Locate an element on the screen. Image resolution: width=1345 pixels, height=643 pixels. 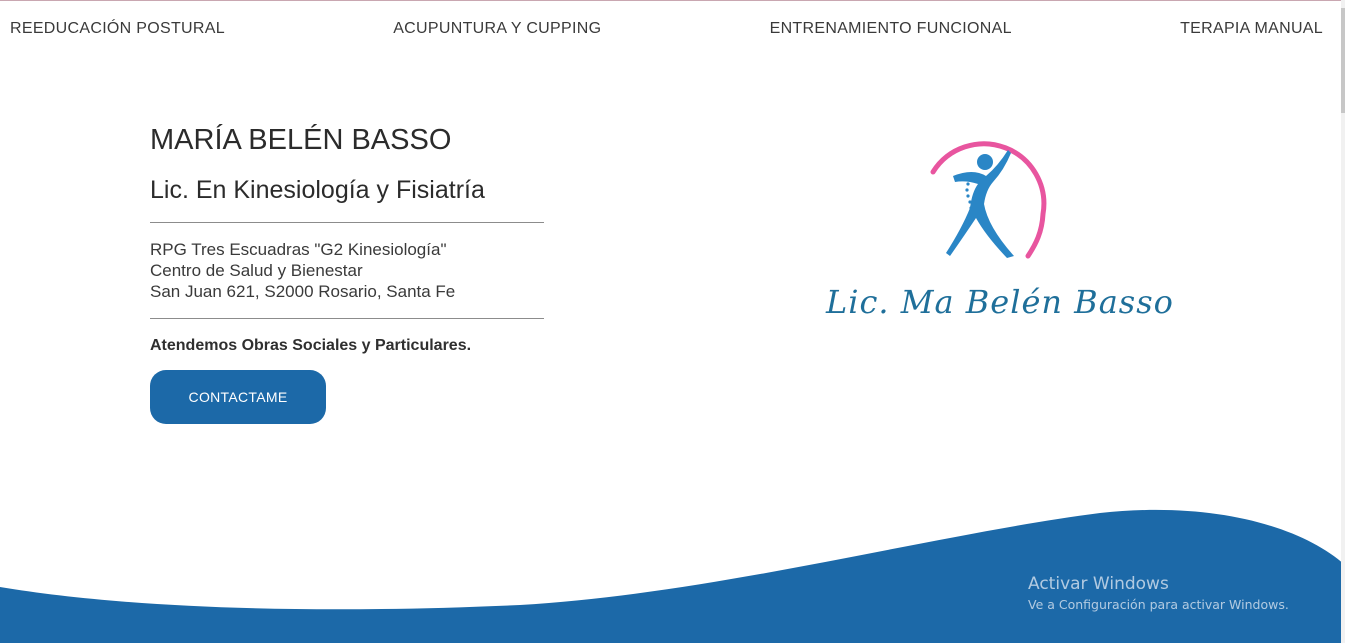
scrollbar-thumb is located at coordinates (1343, 60).